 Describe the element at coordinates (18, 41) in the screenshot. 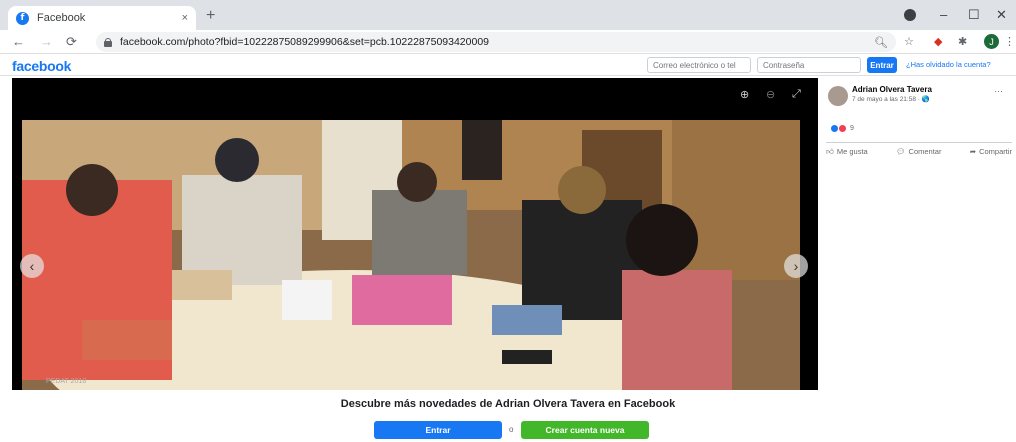

I see `back-icon: ←` at that location.